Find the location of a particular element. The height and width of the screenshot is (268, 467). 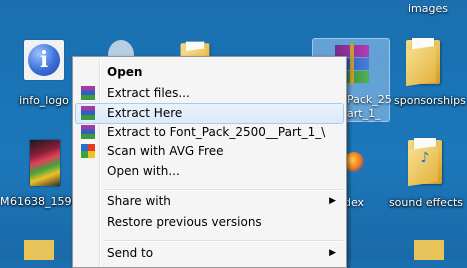

dex-label: dex is located at coordinates (354, 202).